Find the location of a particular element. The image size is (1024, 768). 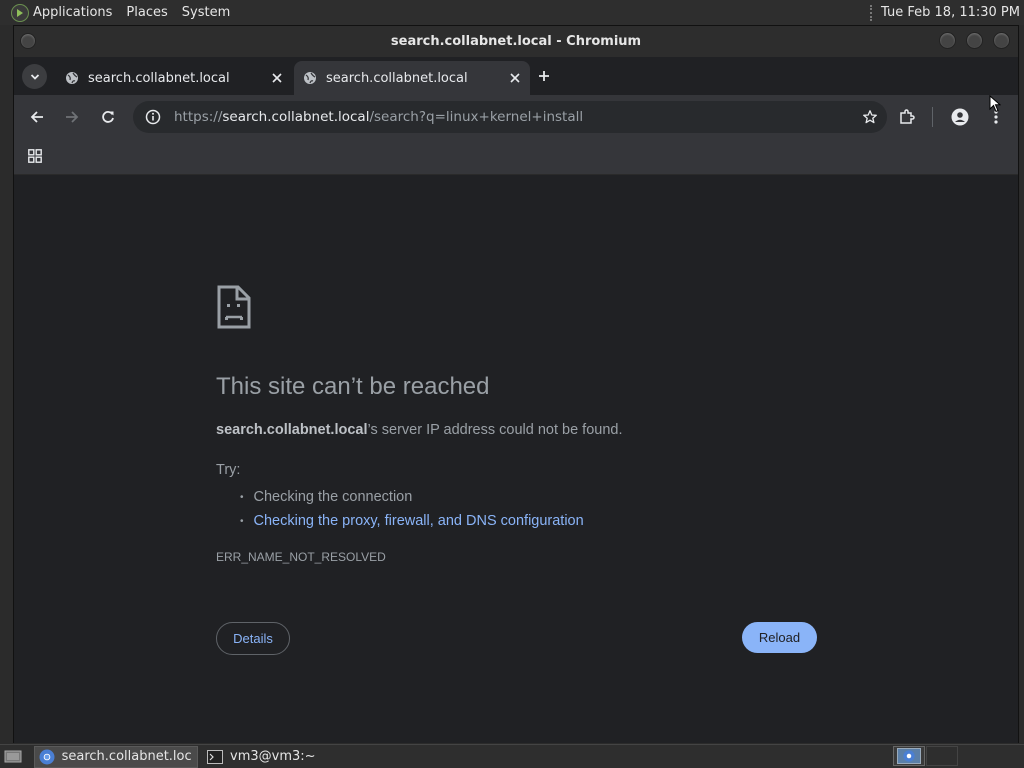

try-label: Try: is located at coordinates (228, 470).